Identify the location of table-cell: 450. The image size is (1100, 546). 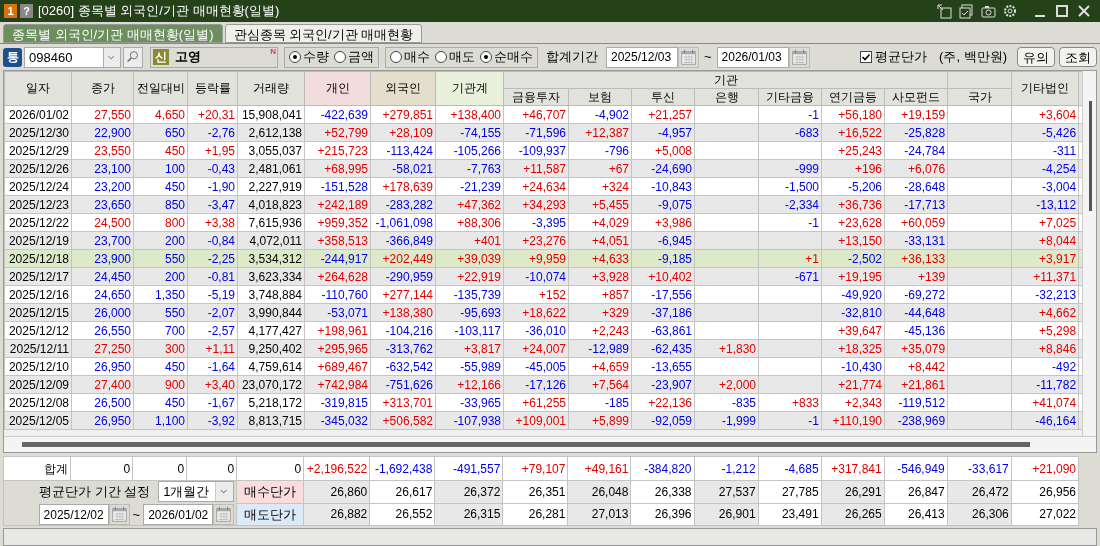
(160, 366).